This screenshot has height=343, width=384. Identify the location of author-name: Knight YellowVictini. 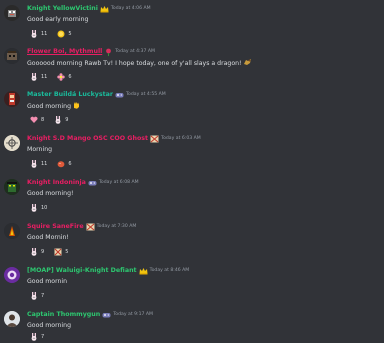
(62, 8).